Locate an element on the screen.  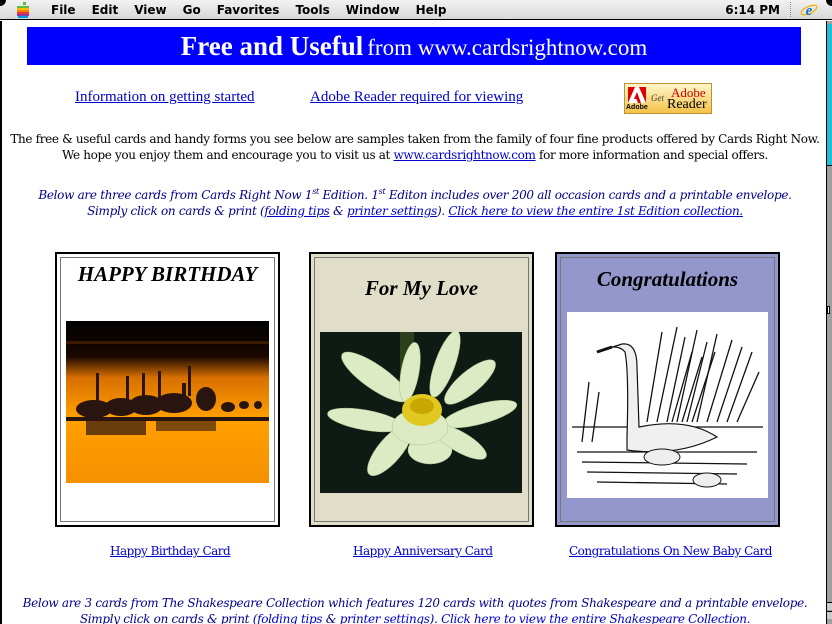
scrollbar-thumb is located at coordinates (829, 95).